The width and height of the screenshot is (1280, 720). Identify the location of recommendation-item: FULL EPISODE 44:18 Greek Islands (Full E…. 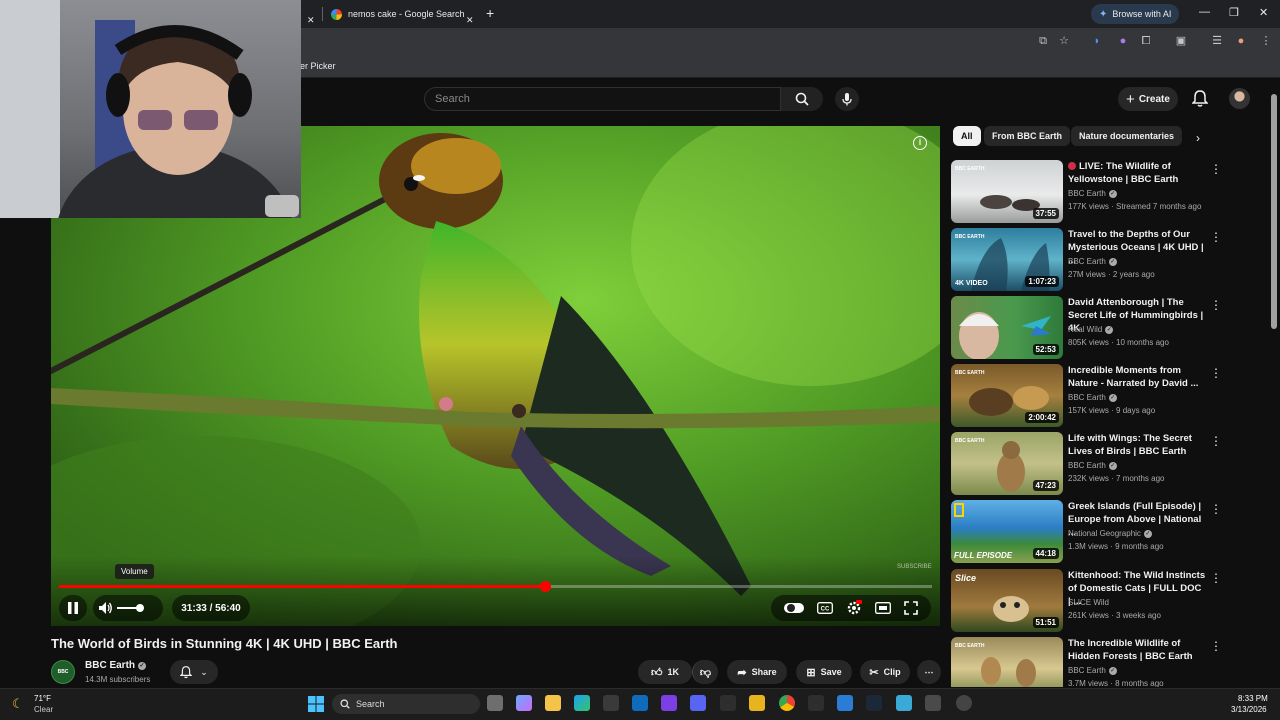
(1086, 532).